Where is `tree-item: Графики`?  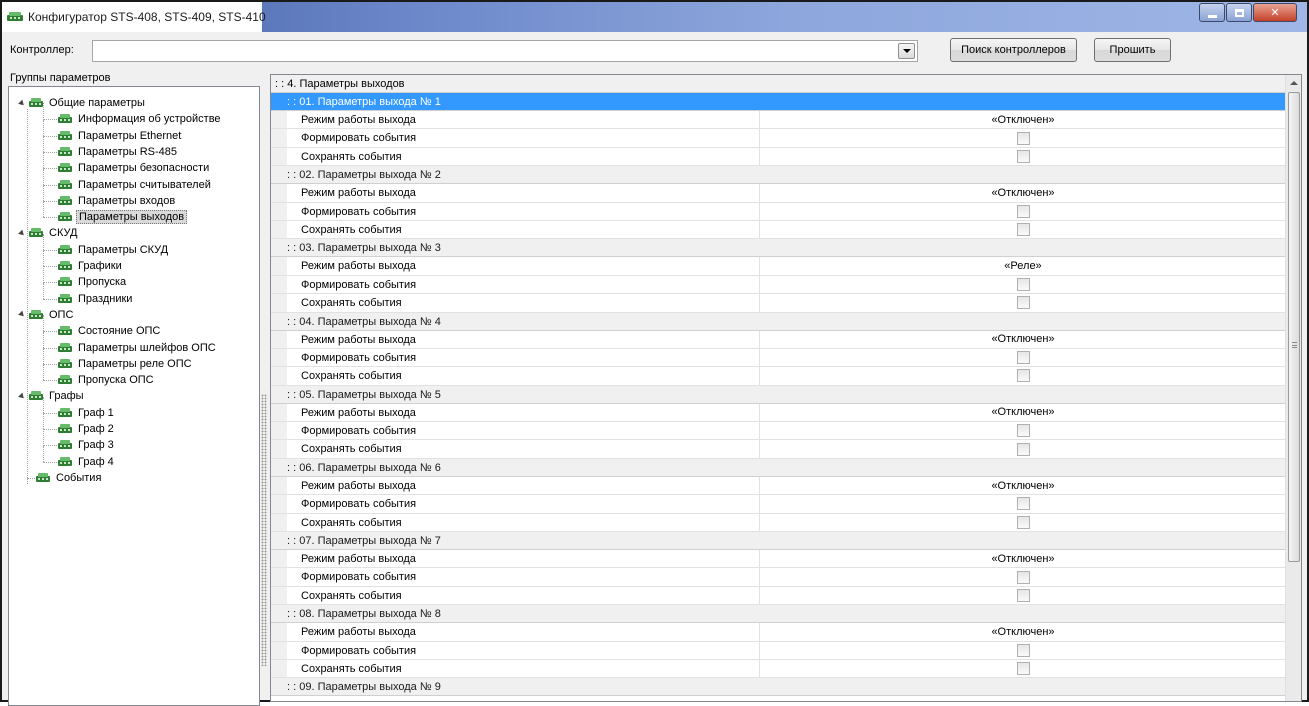 tree-item: Графики is located at coordinates (90, 266).